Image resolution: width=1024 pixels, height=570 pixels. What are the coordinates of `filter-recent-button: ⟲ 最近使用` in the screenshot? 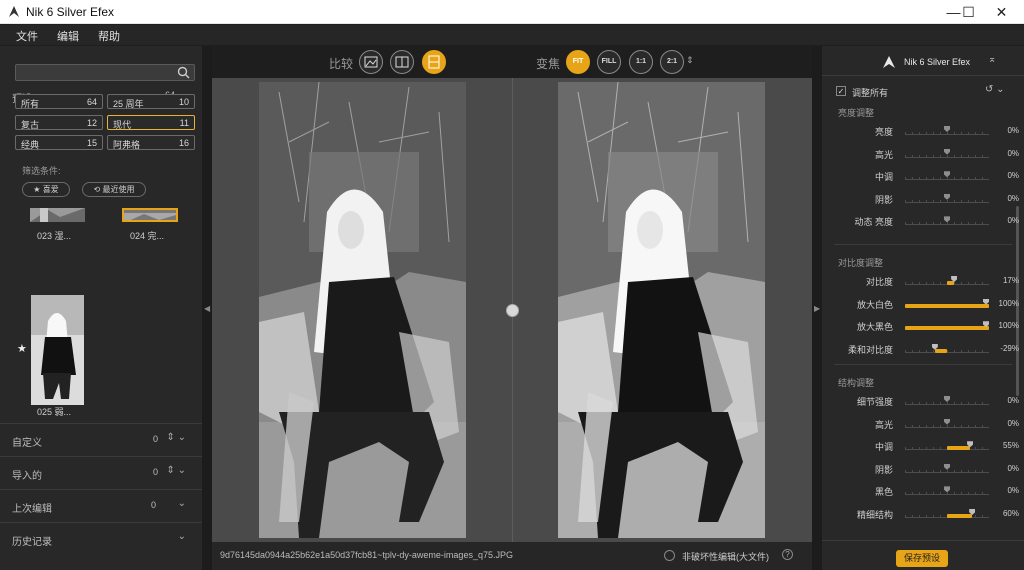 It's located at (114, 189).